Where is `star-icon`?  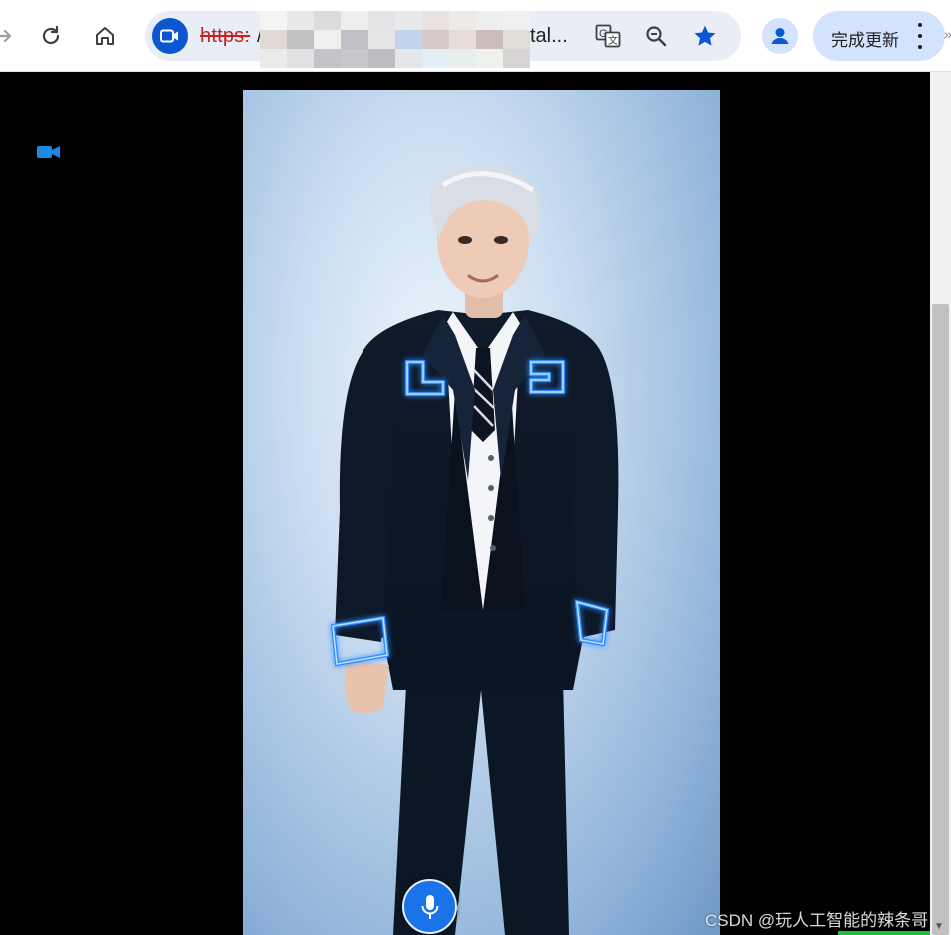 star-icon is located at coordinates (705, 35).